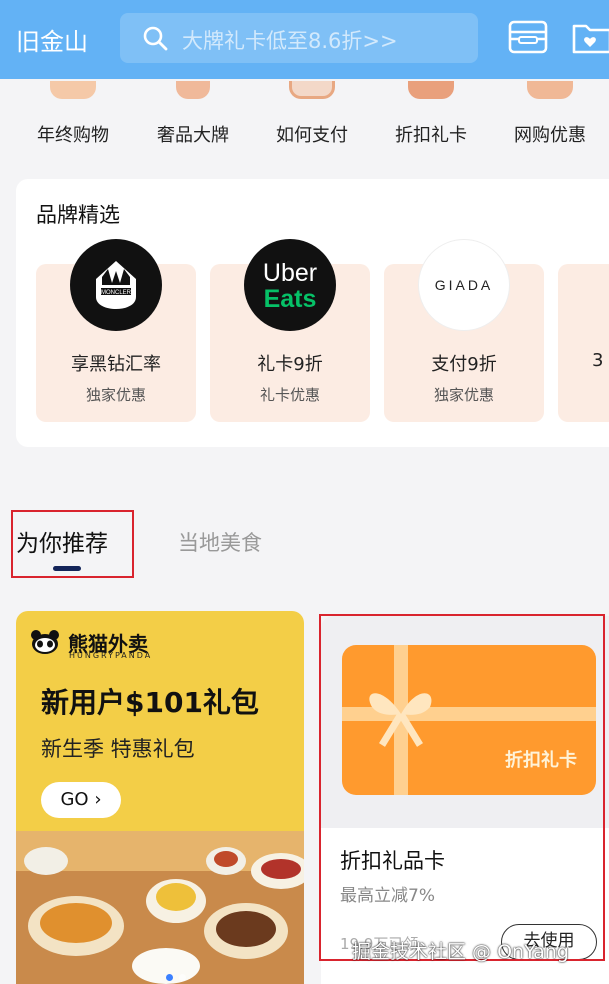  What do you see at coordinates (74, 799) in the screenshot?
I see `go-button-label: GO` at bounding box center [74, 799].